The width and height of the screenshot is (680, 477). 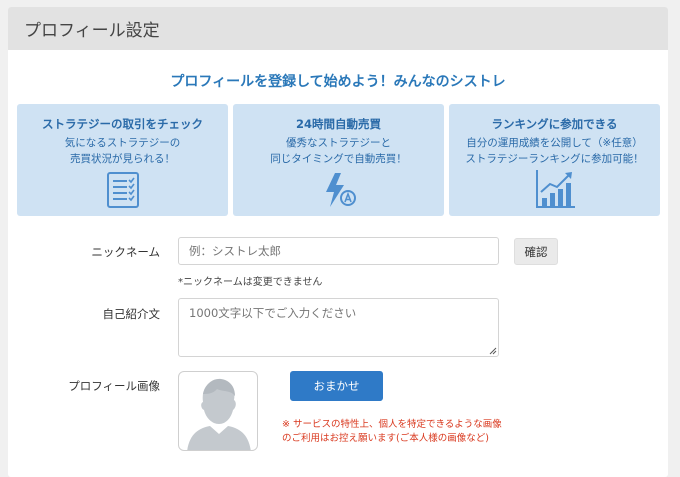 What do you see at coordinates (338, 251) in the screenshot?
I see `nickname-input` at bounding box center [338, 251].